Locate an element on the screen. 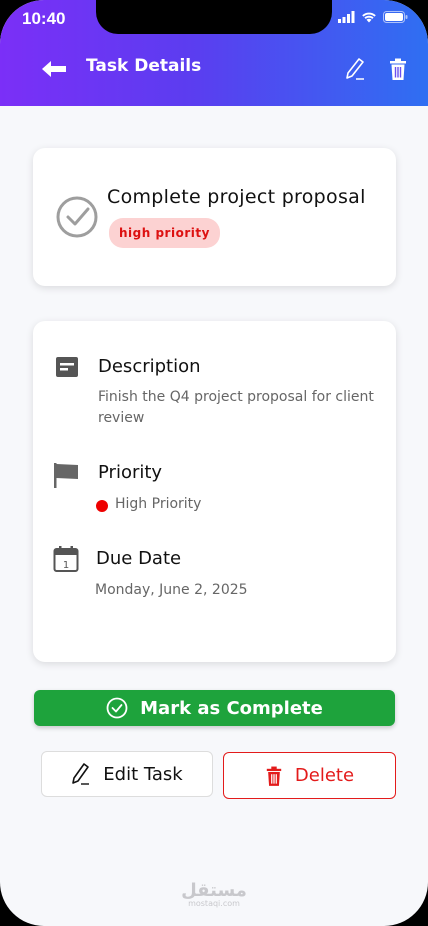 Image resolution: width=428 pixels, height=926 pixels. delete-button: Delete is located at coordinates (309, 775).